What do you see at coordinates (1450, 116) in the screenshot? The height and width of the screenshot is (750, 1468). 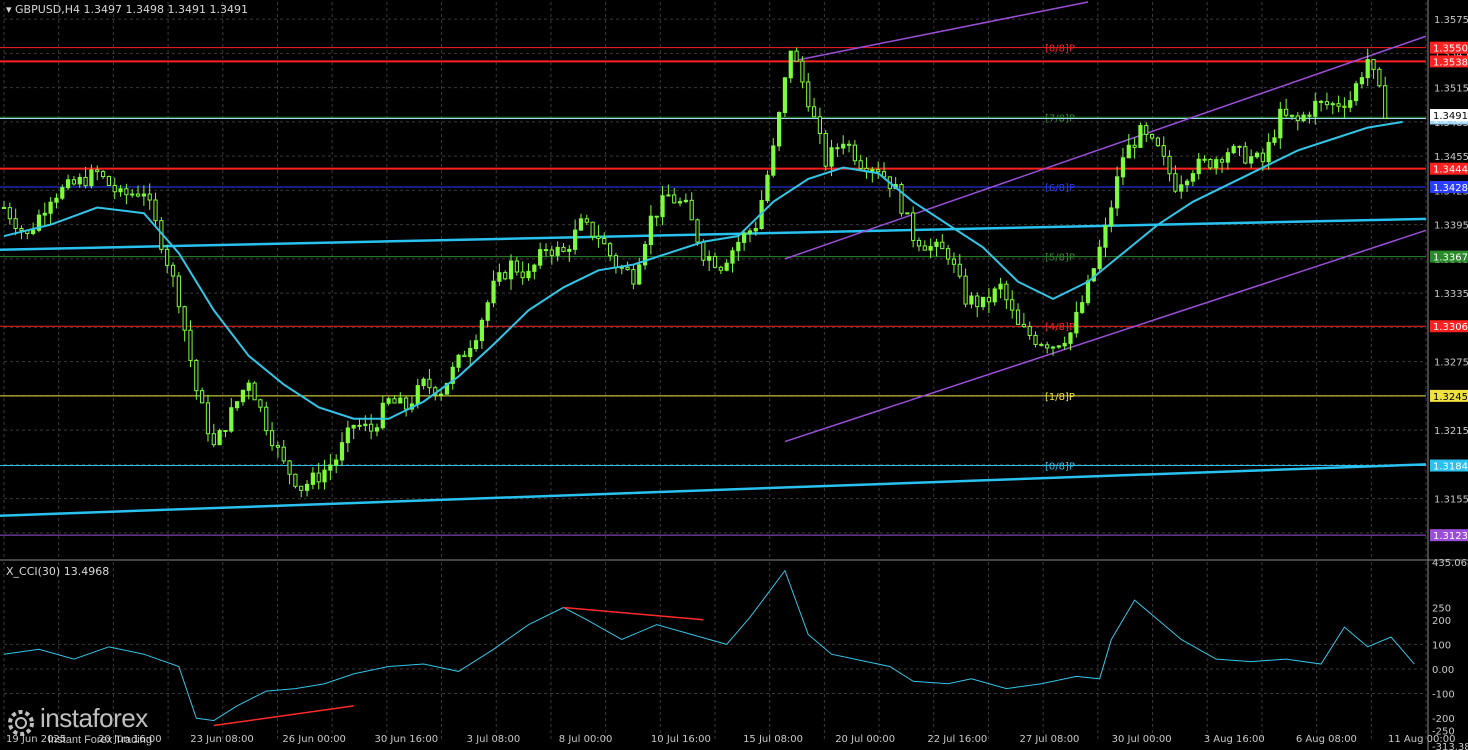 I see `current-price-tag: 1.3491` at bounding box center [1450, 116].